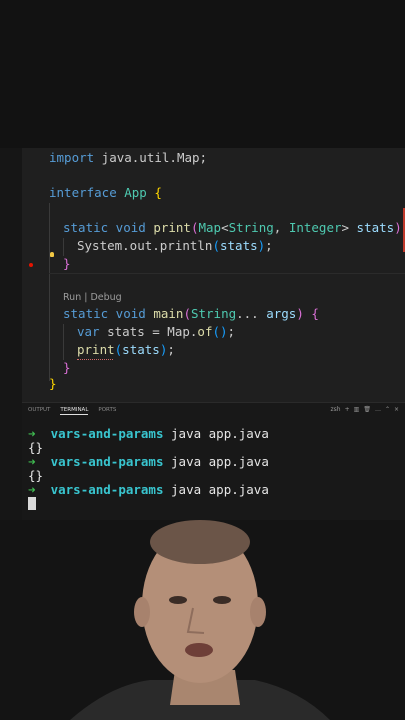 The height and width of the screenshot is (720, 405). What do you see at coordinates (277, 313) in the screenshot?
I see `param: args` at bounding box center [277, 313].